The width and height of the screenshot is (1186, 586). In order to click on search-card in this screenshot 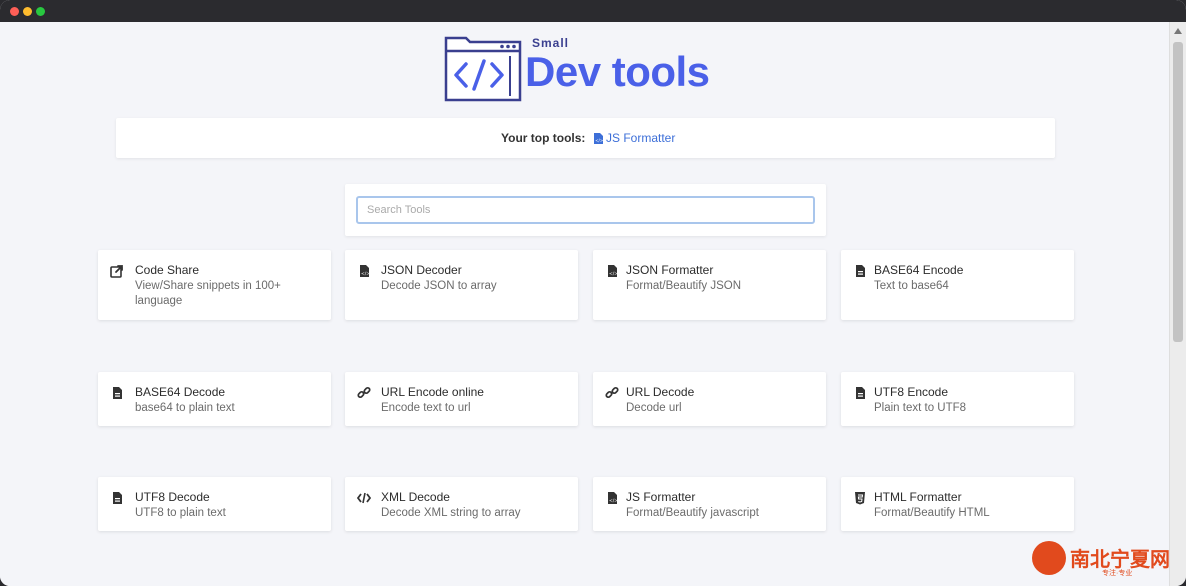, I will do `click(585, 210)`.